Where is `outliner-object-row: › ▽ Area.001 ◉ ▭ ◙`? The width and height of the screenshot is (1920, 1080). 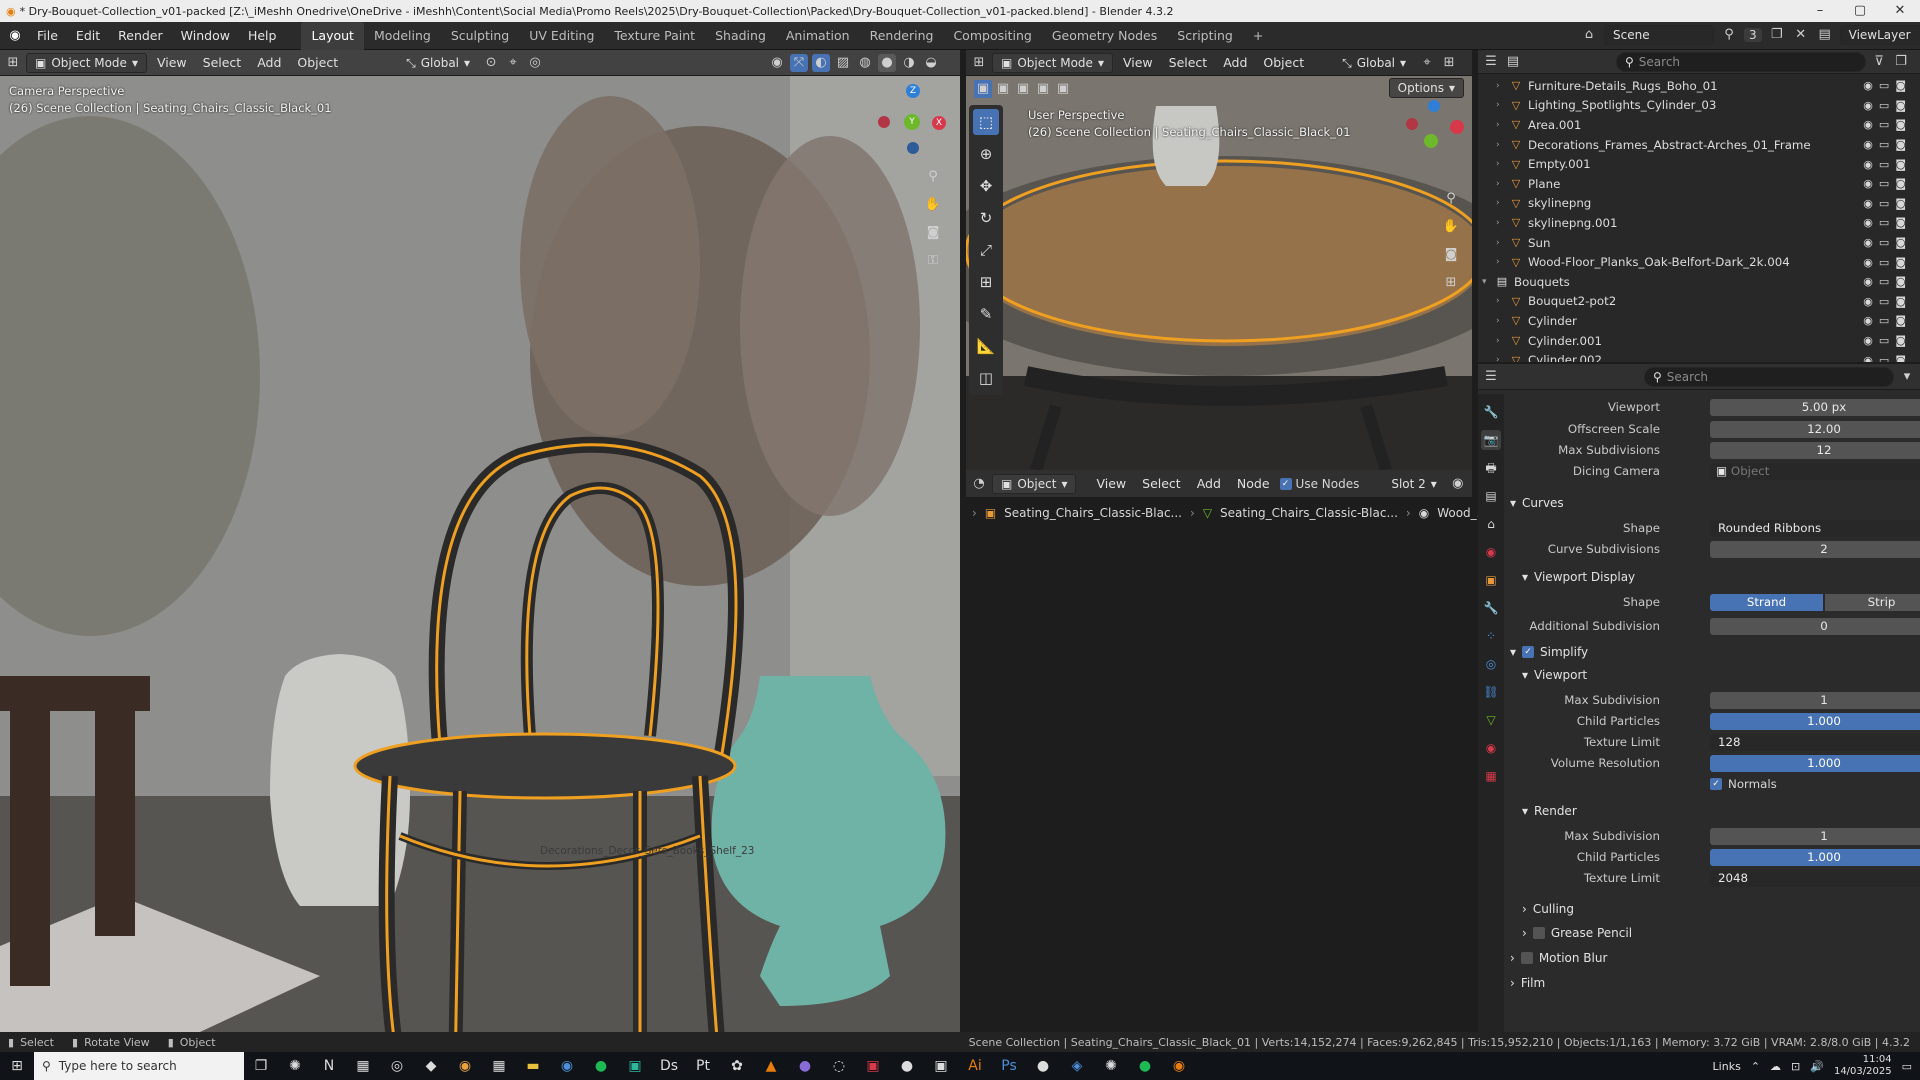 outliner-object-row: › ▽ Area.001 ◉ ▭ ◙ is located at coordinates (1699, 125).